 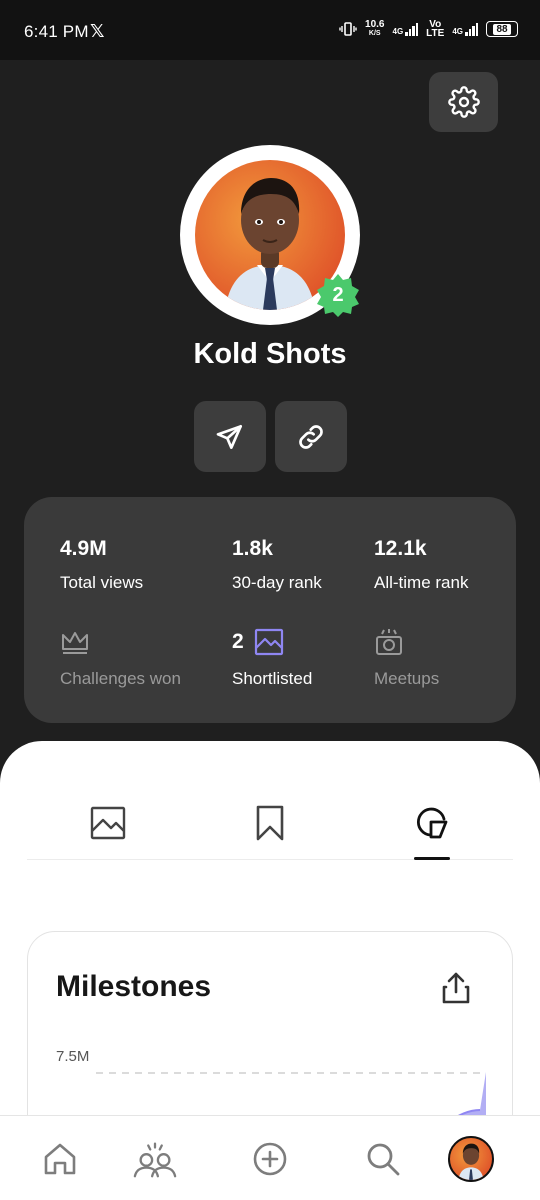 I want to click on nav-profile-avatar, so click(x=471, y=1159).